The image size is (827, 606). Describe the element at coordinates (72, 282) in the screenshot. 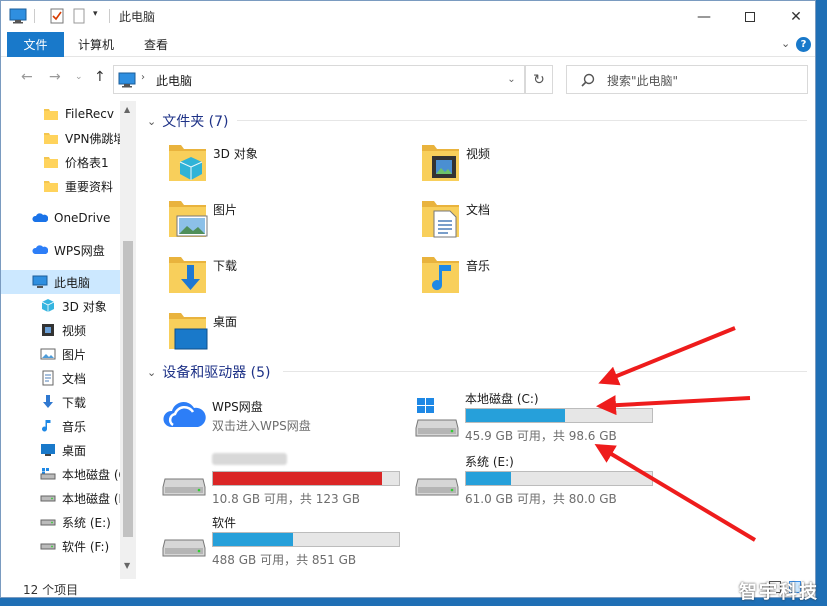

I see `sidebar-item-label: 此电脑` at that location.